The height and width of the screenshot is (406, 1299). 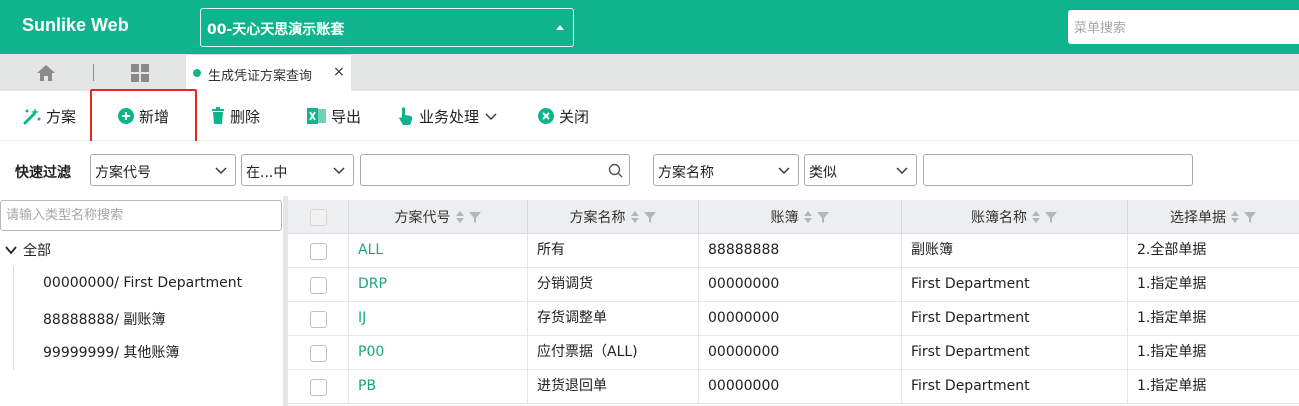 I want to click on select-all-checkbox, so click(x=318, y=217).